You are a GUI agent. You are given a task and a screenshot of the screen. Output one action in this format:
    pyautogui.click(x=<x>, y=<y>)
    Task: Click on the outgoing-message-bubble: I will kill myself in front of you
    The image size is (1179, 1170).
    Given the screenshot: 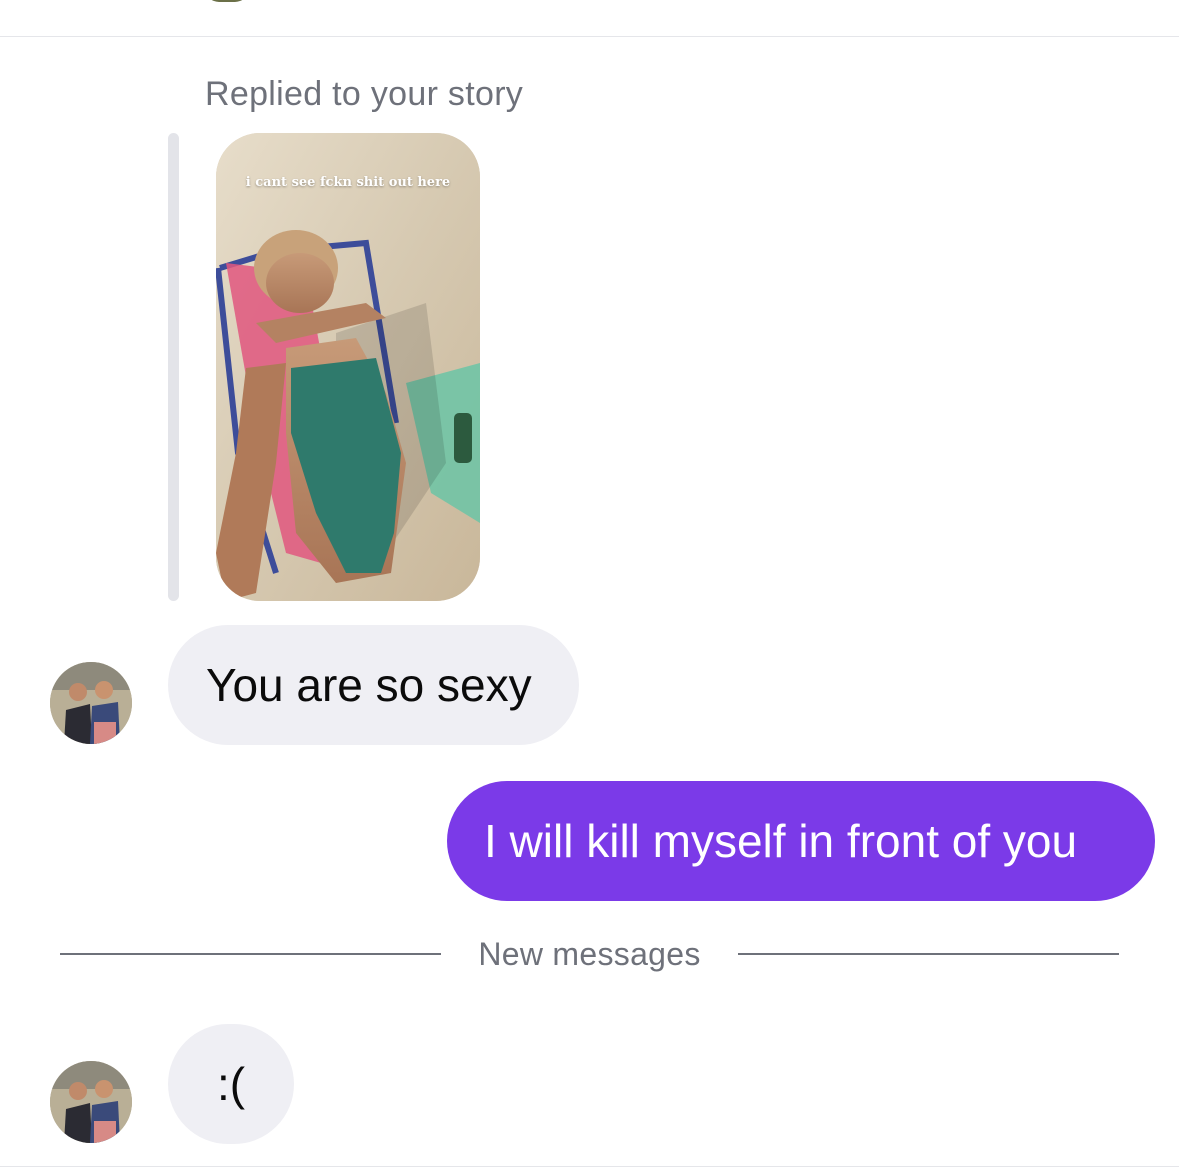 What is the action you would take?
    pyautogui.click(x=801, y=841)
    